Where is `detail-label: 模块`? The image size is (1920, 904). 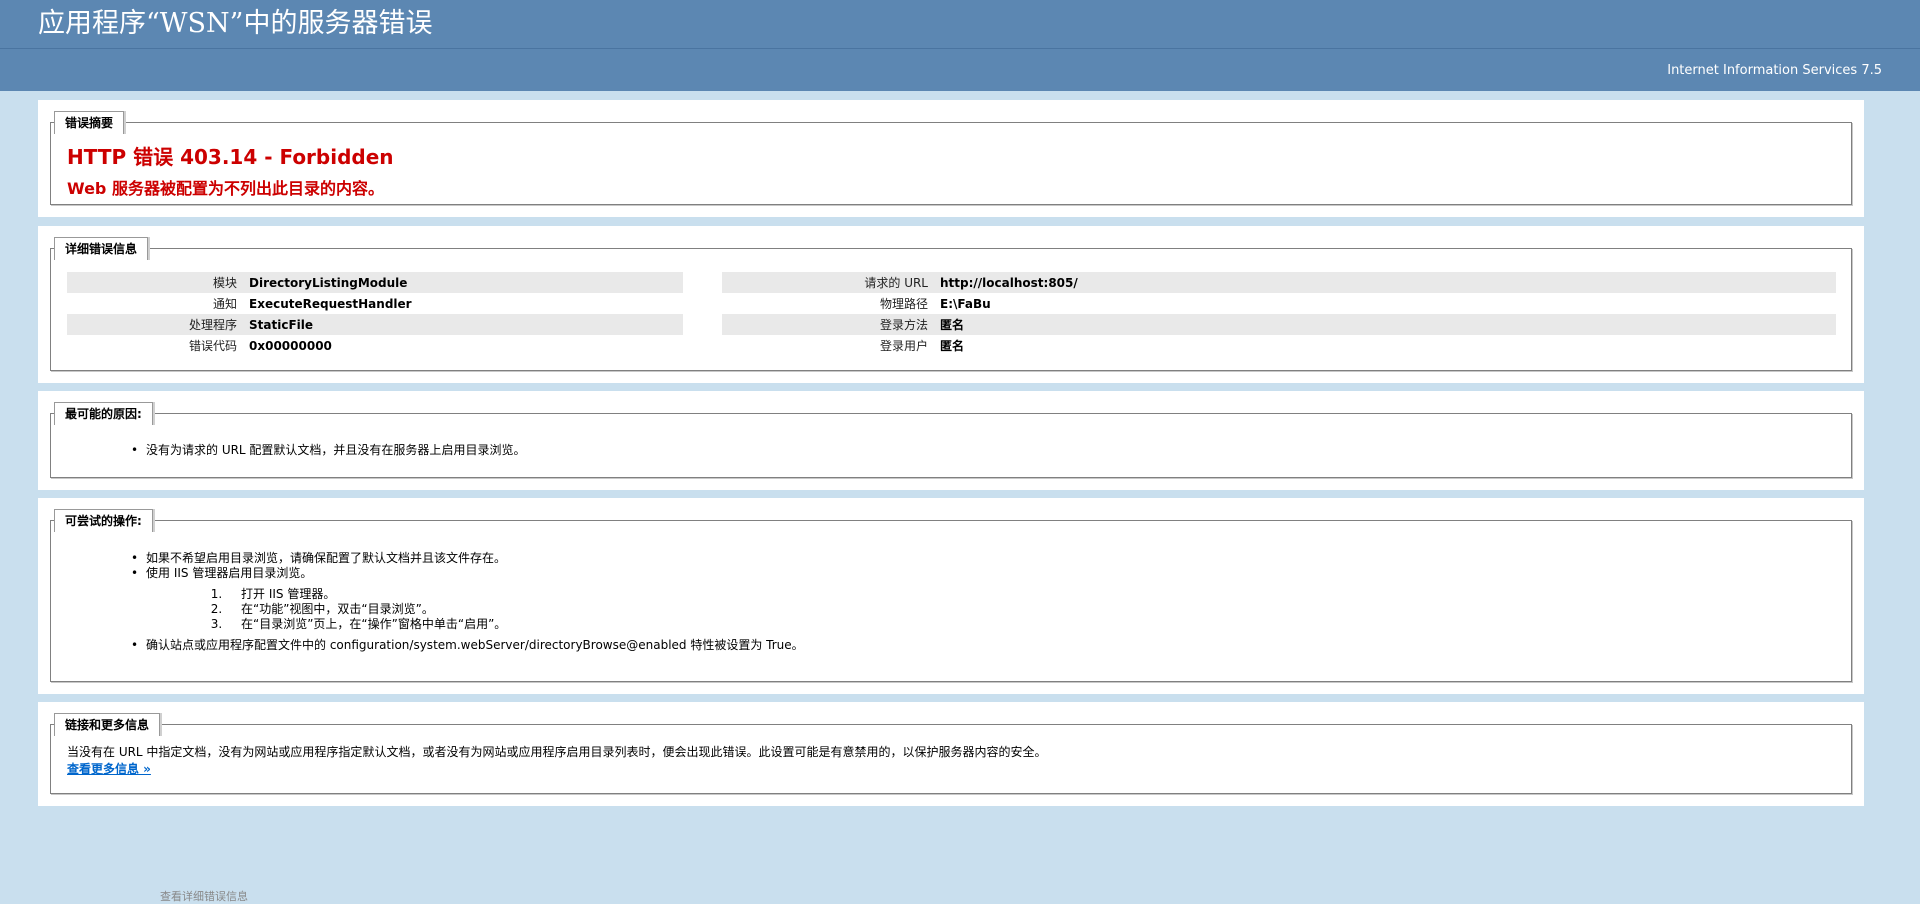
detail-label: 模块 is located at coordinates (158, 282).